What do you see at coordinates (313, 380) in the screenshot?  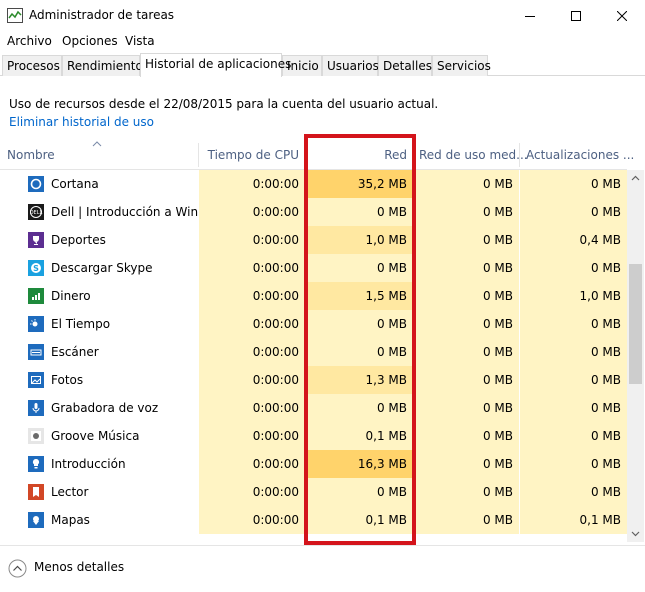 I see `table-row: Fotos 0:00:00 1,3 MB 0 MB 0 MB` at bounding box center [313, 380].